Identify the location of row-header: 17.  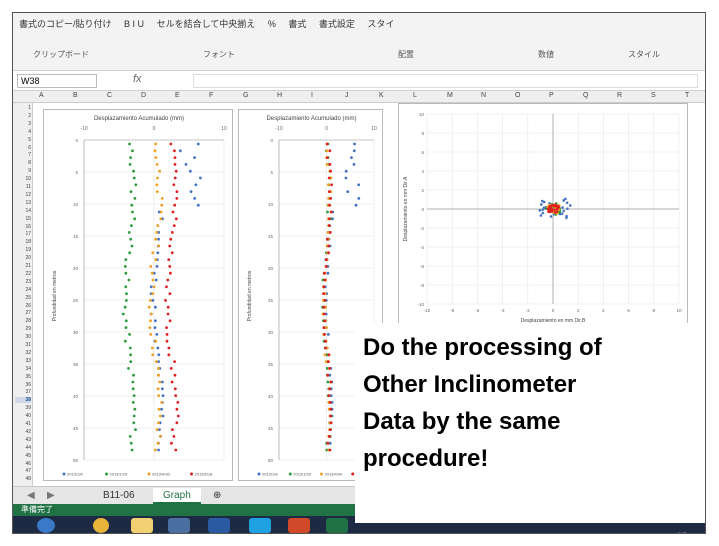
(23, 234).